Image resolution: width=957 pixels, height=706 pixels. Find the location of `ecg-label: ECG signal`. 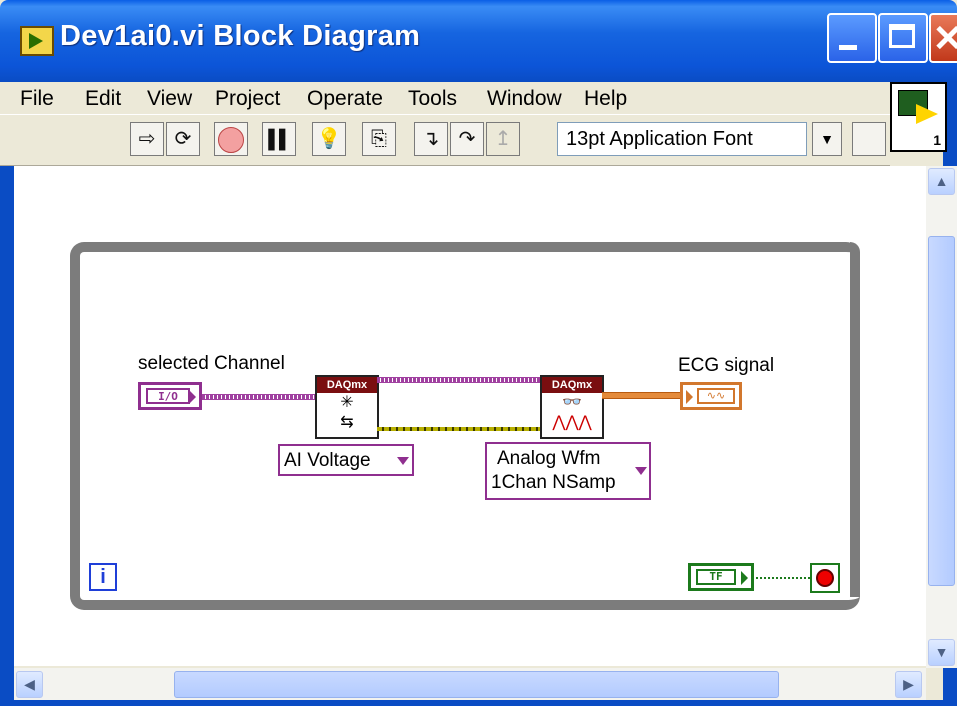

ecg-label: ECG signal is located at coordinates (726, 365).